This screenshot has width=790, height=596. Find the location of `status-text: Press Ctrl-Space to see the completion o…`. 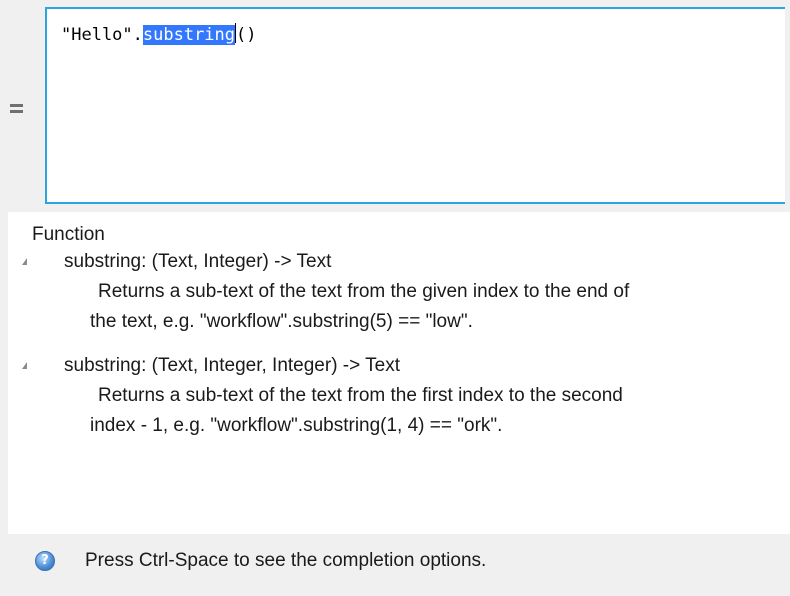

status-text: Press Ctrl-Space to see the completion o… is located at coordinates (286, 560).